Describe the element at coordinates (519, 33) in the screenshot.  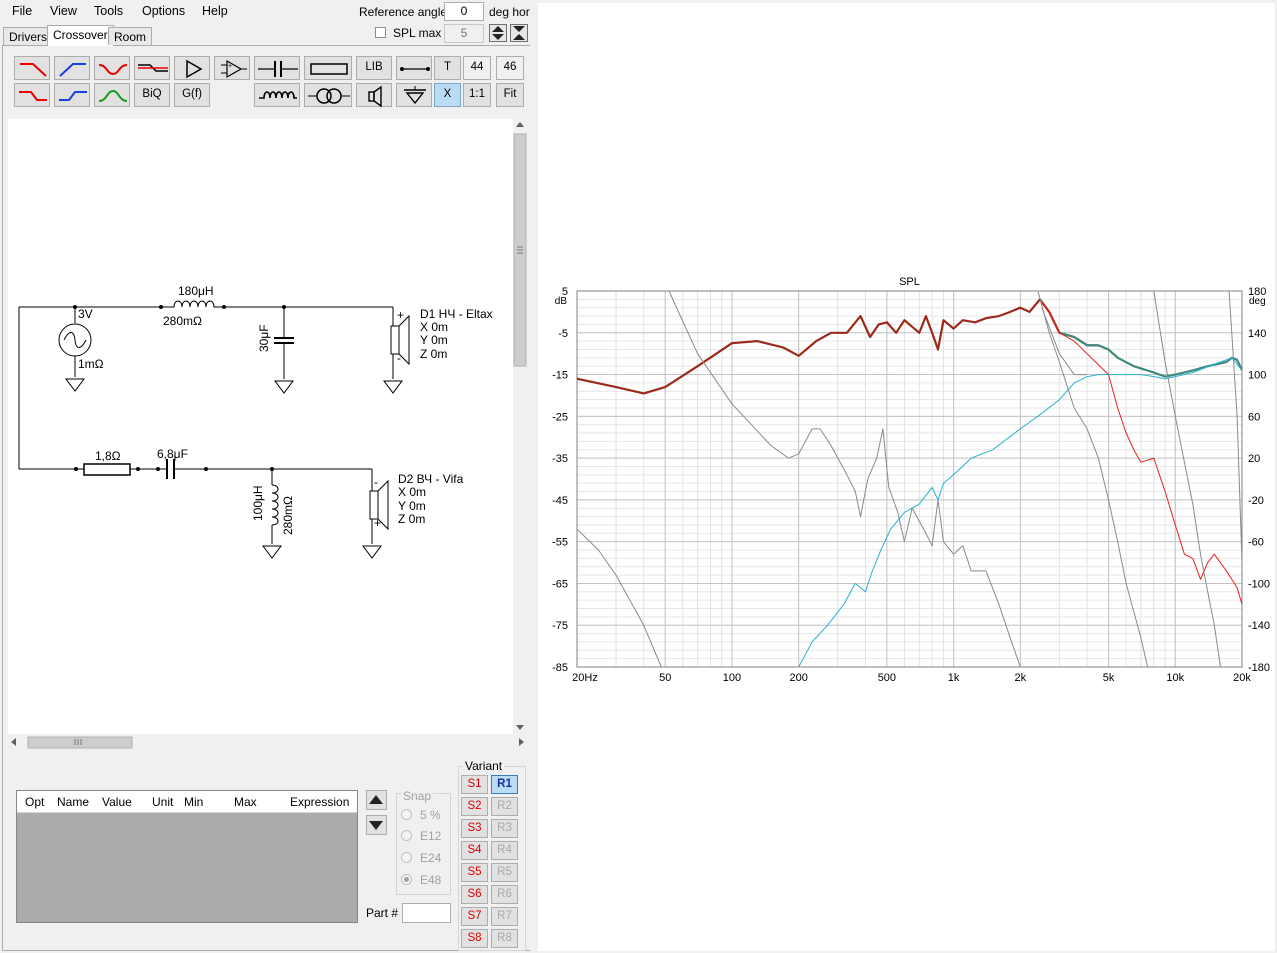
I see `spin-collapse-button` at that location.